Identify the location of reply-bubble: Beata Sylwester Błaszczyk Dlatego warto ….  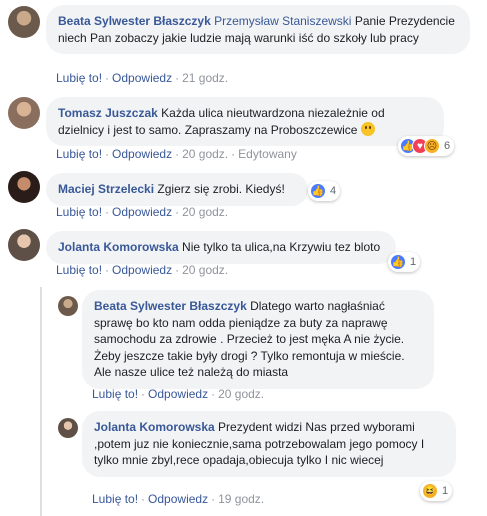
(258, 339).